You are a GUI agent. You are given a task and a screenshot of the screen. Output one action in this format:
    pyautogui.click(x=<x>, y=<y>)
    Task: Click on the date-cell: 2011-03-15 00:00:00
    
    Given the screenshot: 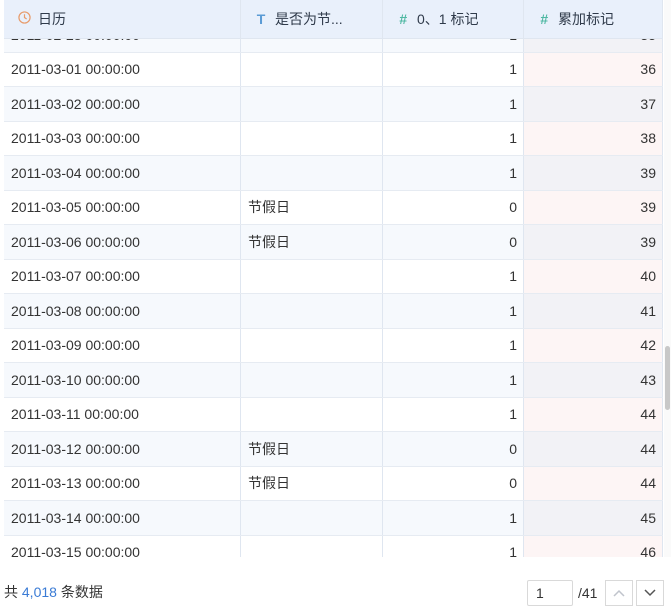 What is the action you would take?
    pyautogui.click(x=122, y=546)
    